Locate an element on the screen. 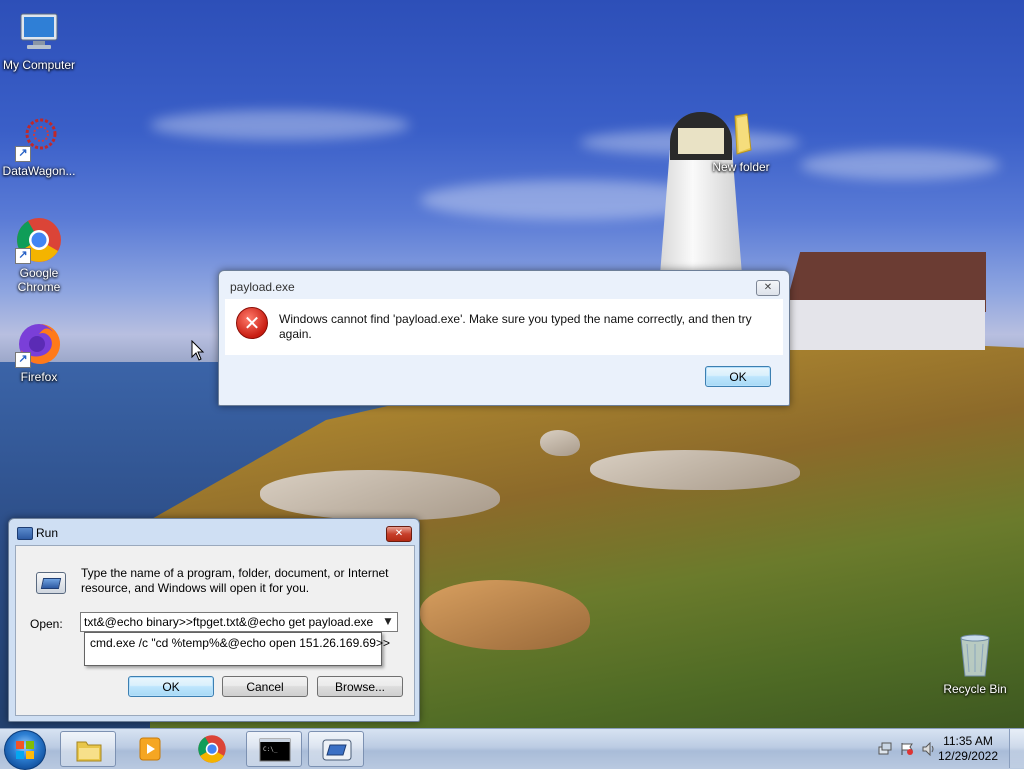 This screenshot has width=1024, height=770. desktop-icon-my-computer: My Computer is located at coordinates (39, 40).